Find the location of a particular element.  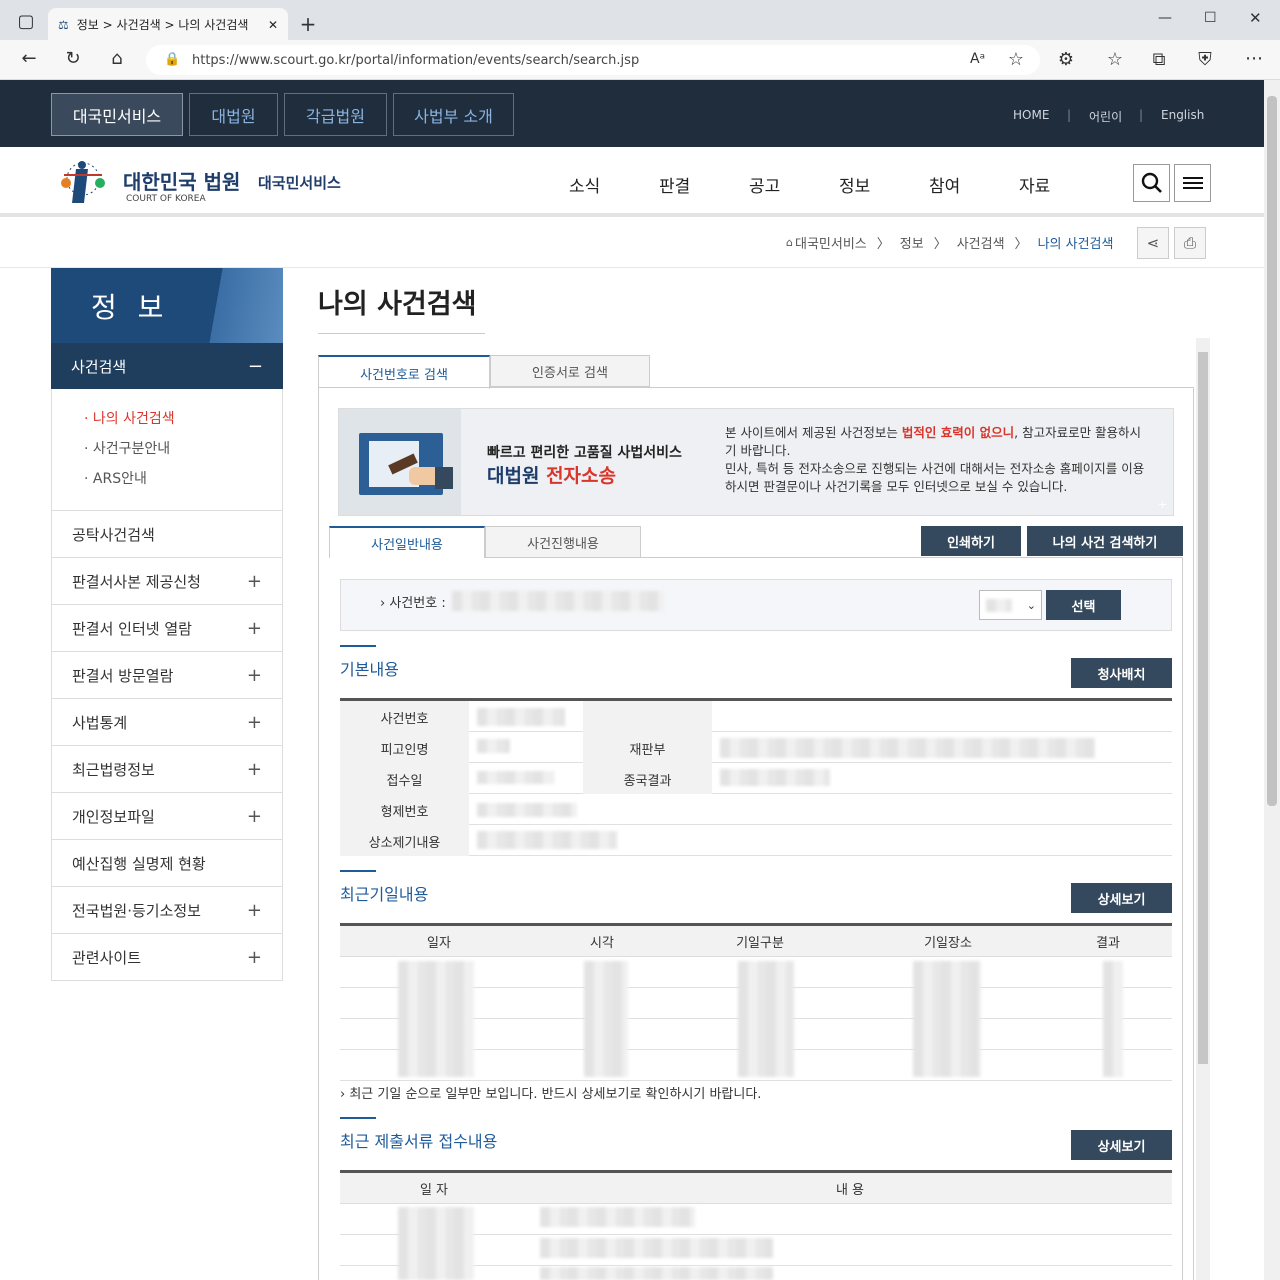

submenu-label: 나의 사건검색 is located at coordinates (133, 419).